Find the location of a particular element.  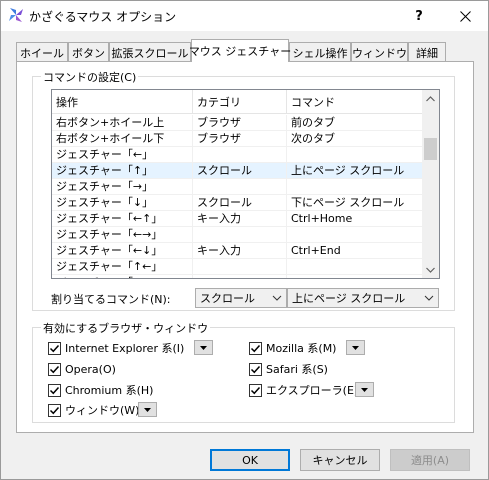

table-cell-op: ジェスチャー「↑←」 is located at coordinates (122, 267).